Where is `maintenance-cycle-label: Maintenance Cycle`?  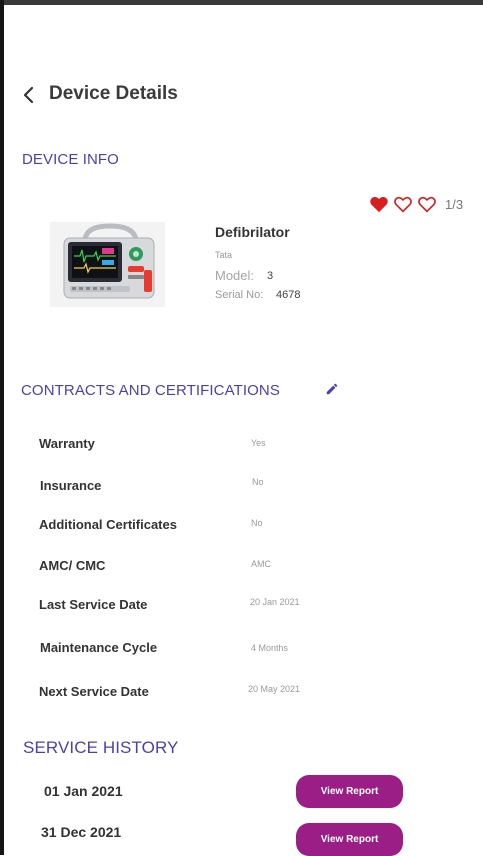 maintenance-cycle-label: Maintenance Cycle is located at coordinates (99, 647).